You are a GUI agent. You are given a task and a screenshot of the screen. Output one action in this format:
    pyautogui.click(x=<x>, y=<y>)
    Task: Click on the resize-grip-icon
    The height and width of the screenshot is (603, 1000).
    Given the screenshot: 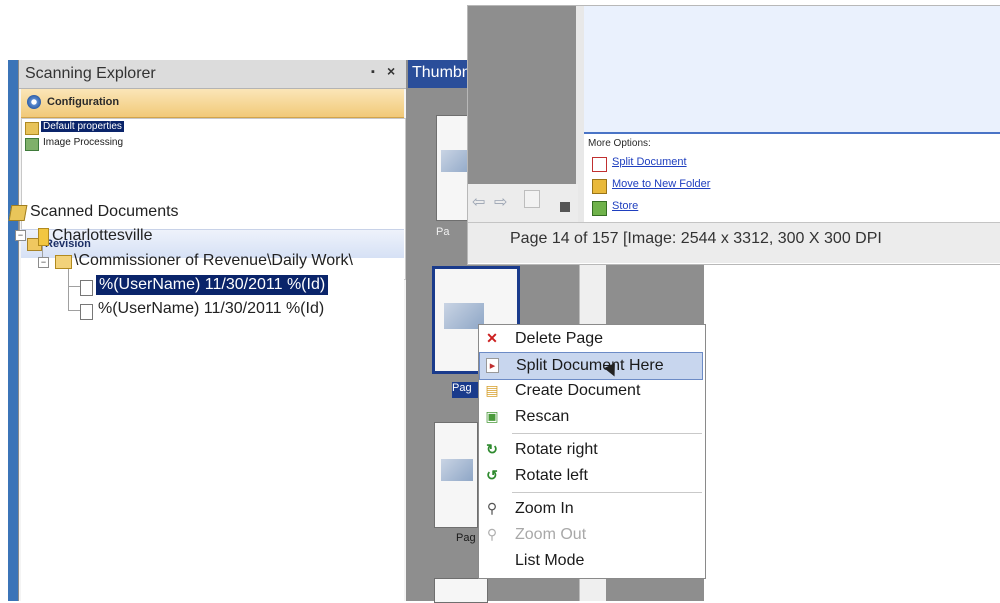 What is the action you would take?
    pyautogui.click(x=565, y=207)
    